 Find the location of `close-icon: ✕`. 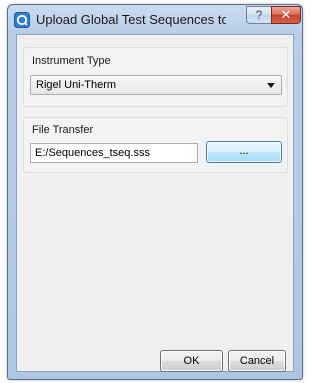

close-icon: ✕ is located at coordinates (286, 14).